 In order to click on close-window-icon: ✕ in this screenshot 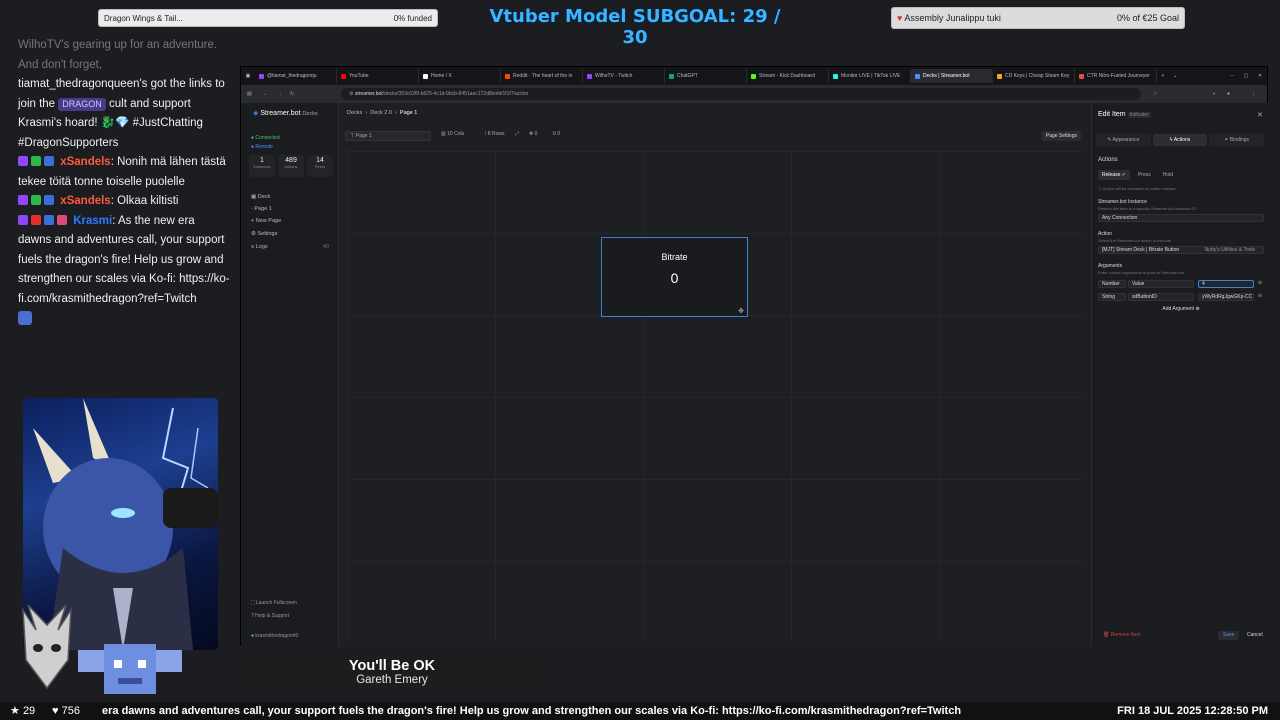, I will do `click(1260, 76)`.